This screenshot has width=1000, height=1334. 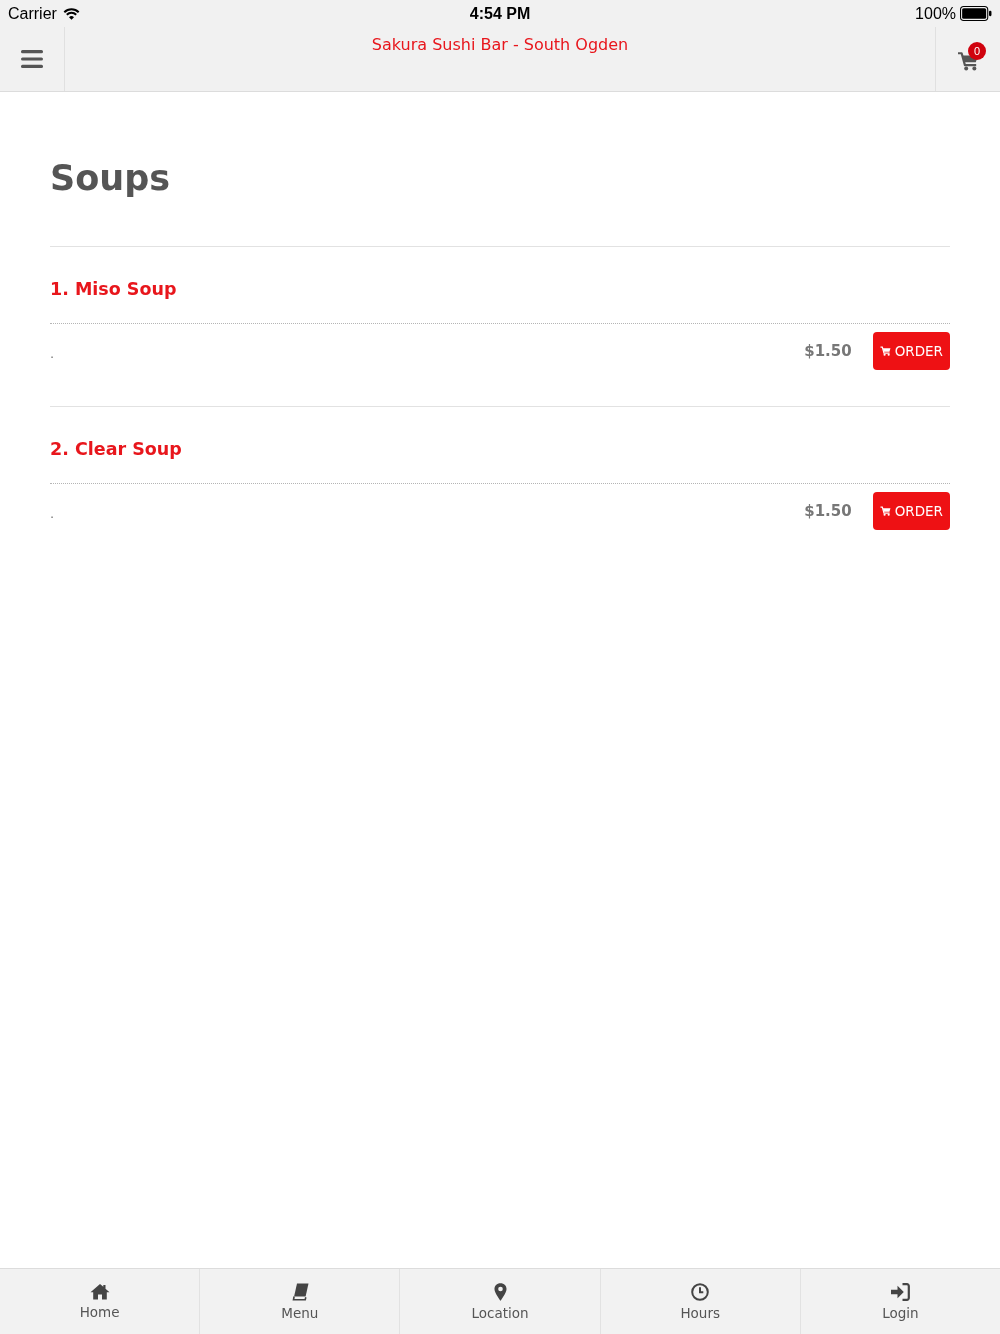 What do you see at coordinates (900, 1301) in the screenshot?
I see `tab-button: Login` at bounding box center [900, 1301].